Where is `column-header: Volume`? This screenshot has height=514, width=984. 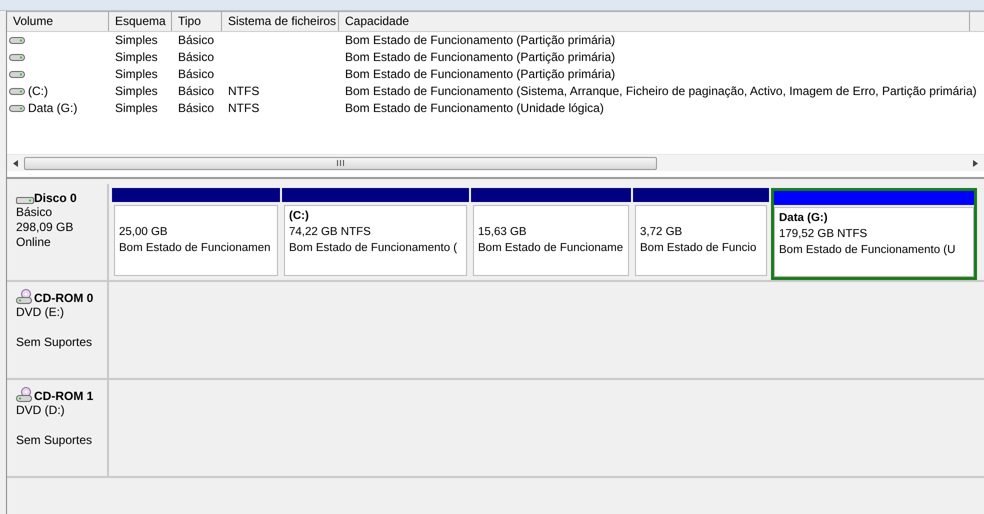 column-header: Volume is located at coordinates (58, 21).